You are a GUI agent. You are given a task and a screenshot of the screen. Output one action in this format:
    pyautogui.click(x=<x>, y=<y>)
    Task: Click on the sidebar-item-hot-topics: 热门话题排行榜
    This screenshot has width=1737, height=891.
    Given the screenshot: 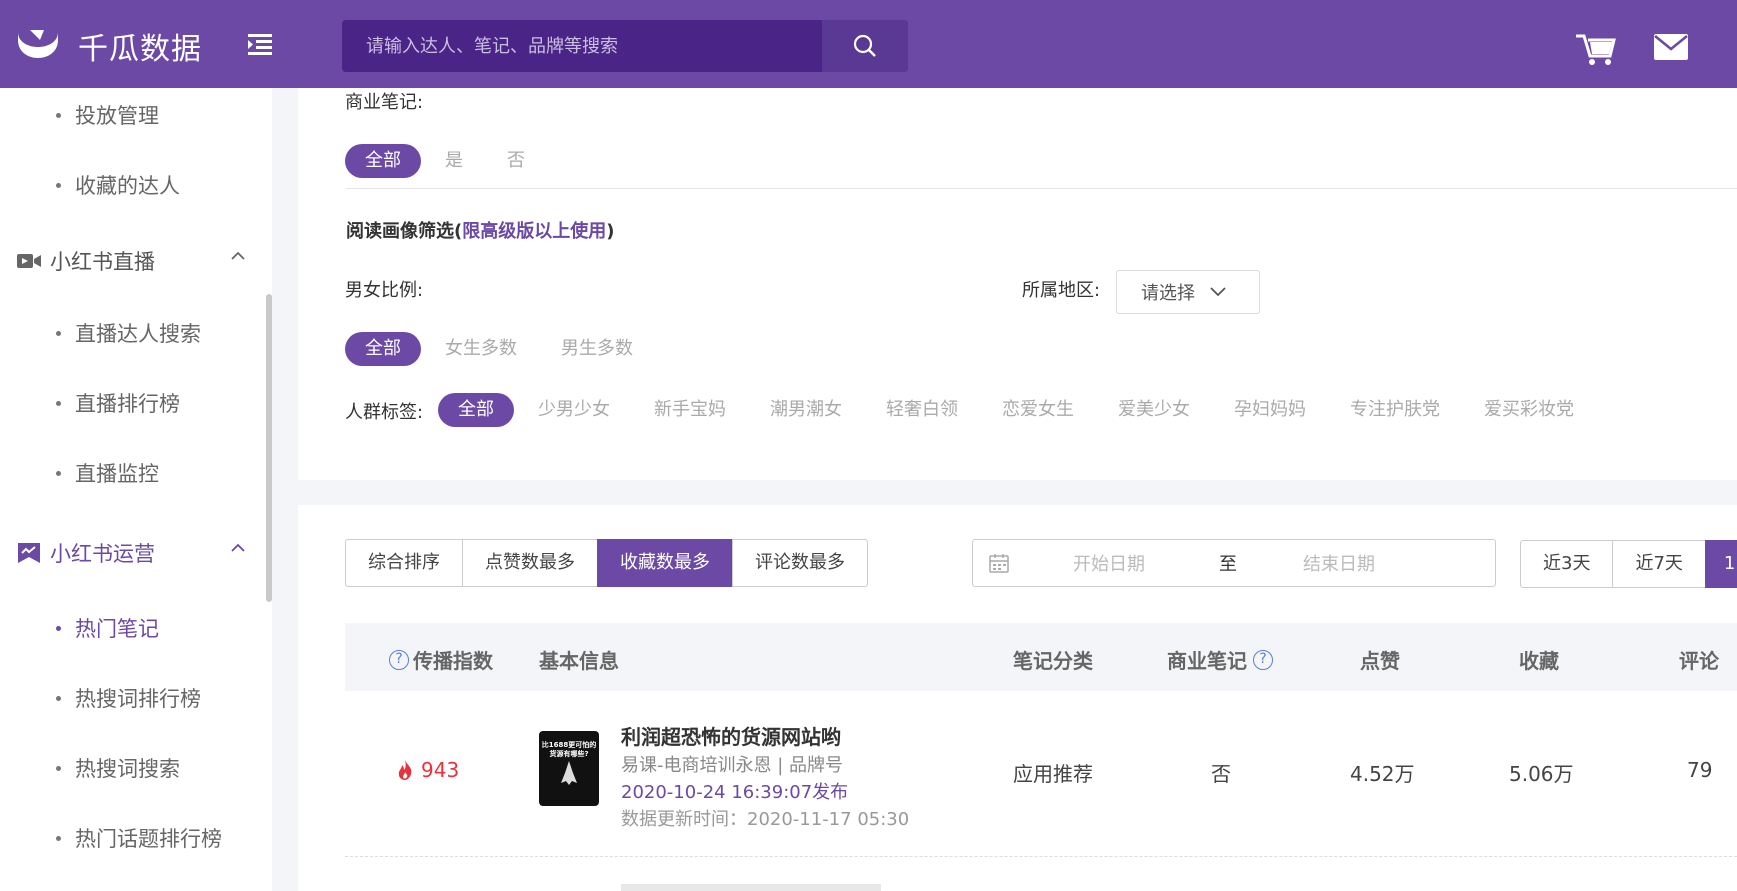 What is the action you would take?
    pyautogui.click(x=139, y=838)
    